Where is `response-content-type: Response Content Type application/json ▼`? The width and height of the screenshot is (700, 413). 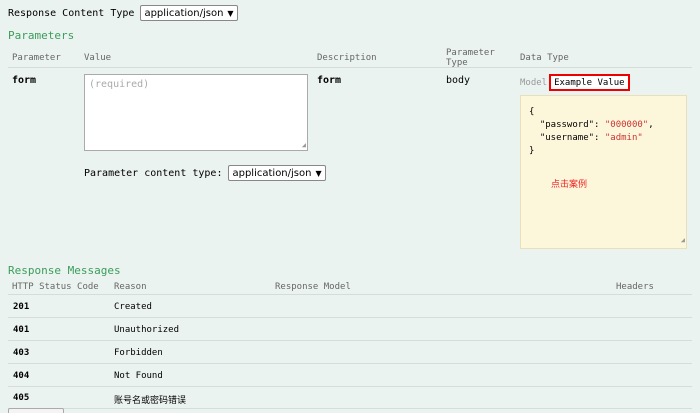 response-content-type: Response Content Type application/json ▼ is located at coordinates (123, 13).